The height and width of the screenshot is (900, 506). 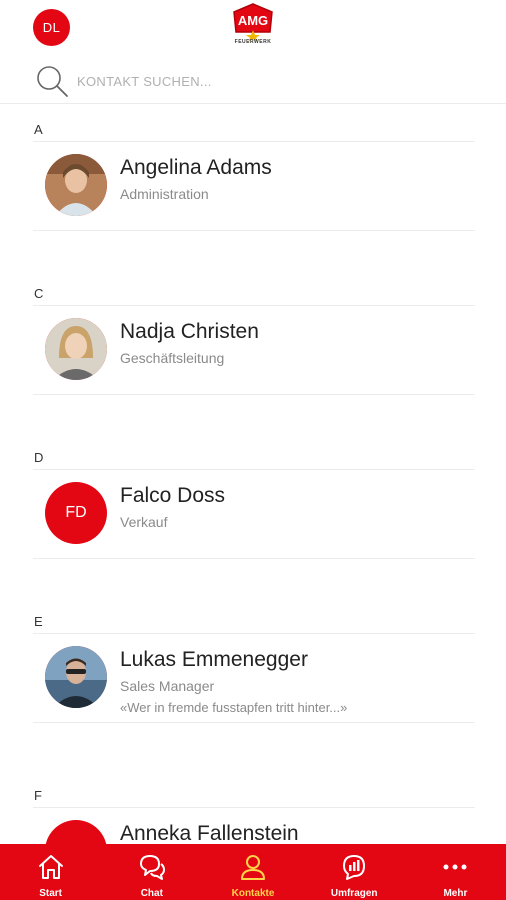 What do you see at coordinates (189, 331) in the screenshot?
I see `contact-name: Nadja Christen` at bounding box center [189, 331].